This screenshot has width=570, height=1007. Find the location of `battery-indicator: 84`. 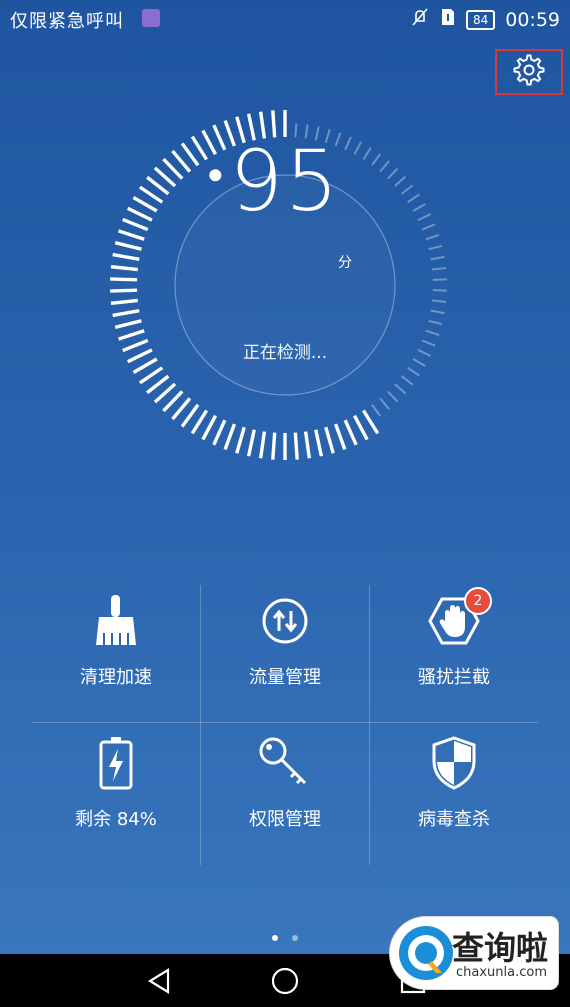

battery-indicator: 84 is located at coordinates (480, 19).